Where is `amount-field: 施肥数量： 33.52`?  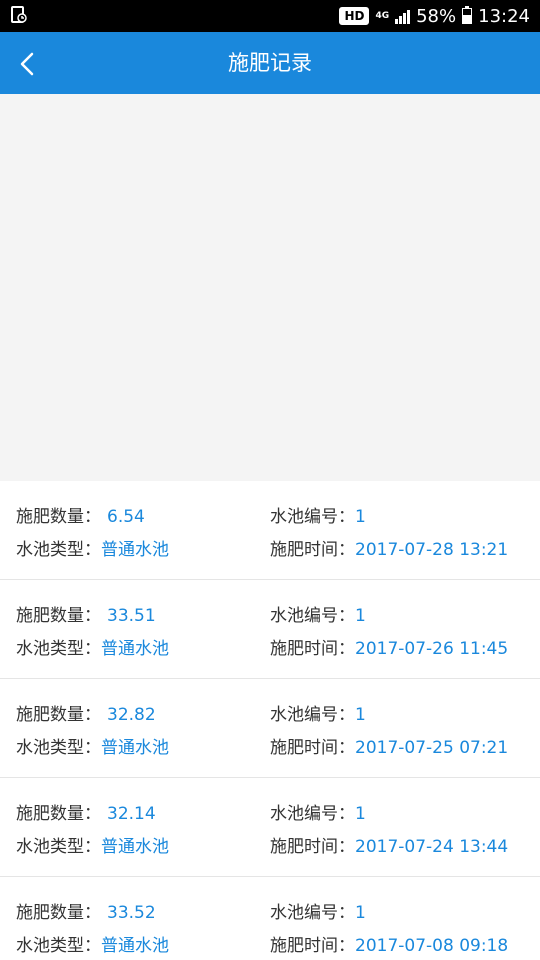
amount-field: 施肥数量： 33.52 is located at coordinates (86, 910).